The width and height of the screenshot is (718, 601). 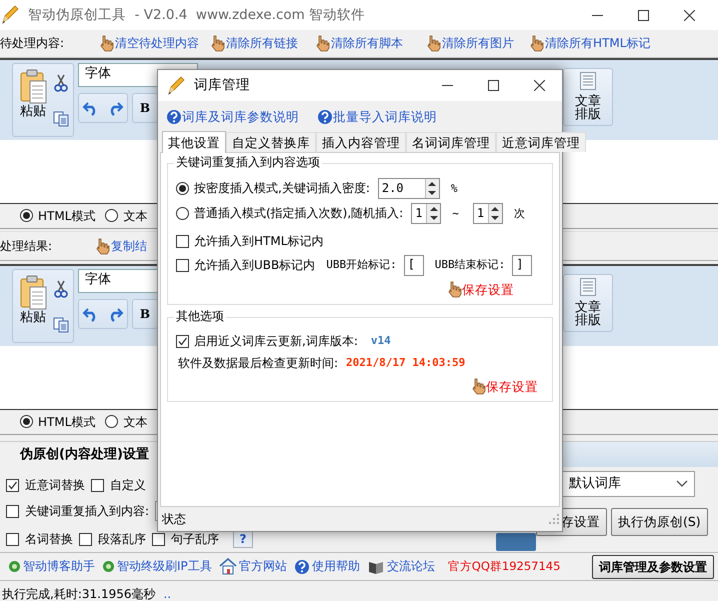 I want to click on group-title: 其他选项, so click(x=200, y=316).